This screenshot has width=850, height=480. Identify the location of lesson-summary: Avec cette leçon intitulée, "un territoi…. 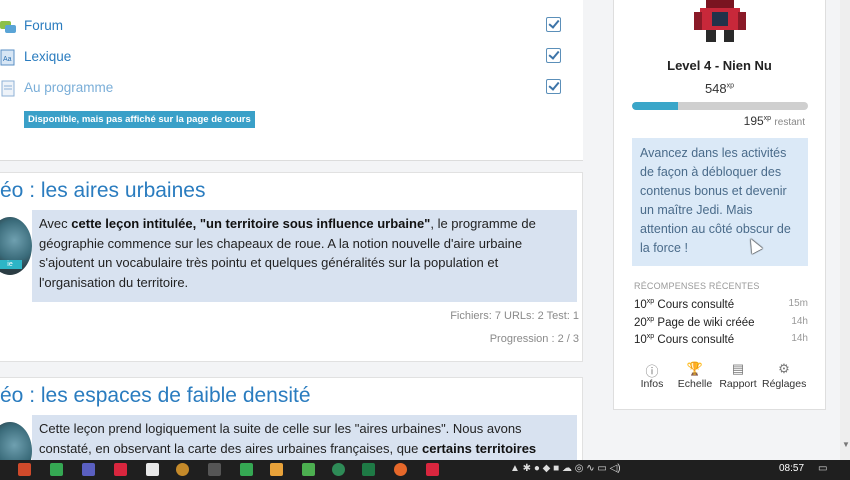
(304, 256).